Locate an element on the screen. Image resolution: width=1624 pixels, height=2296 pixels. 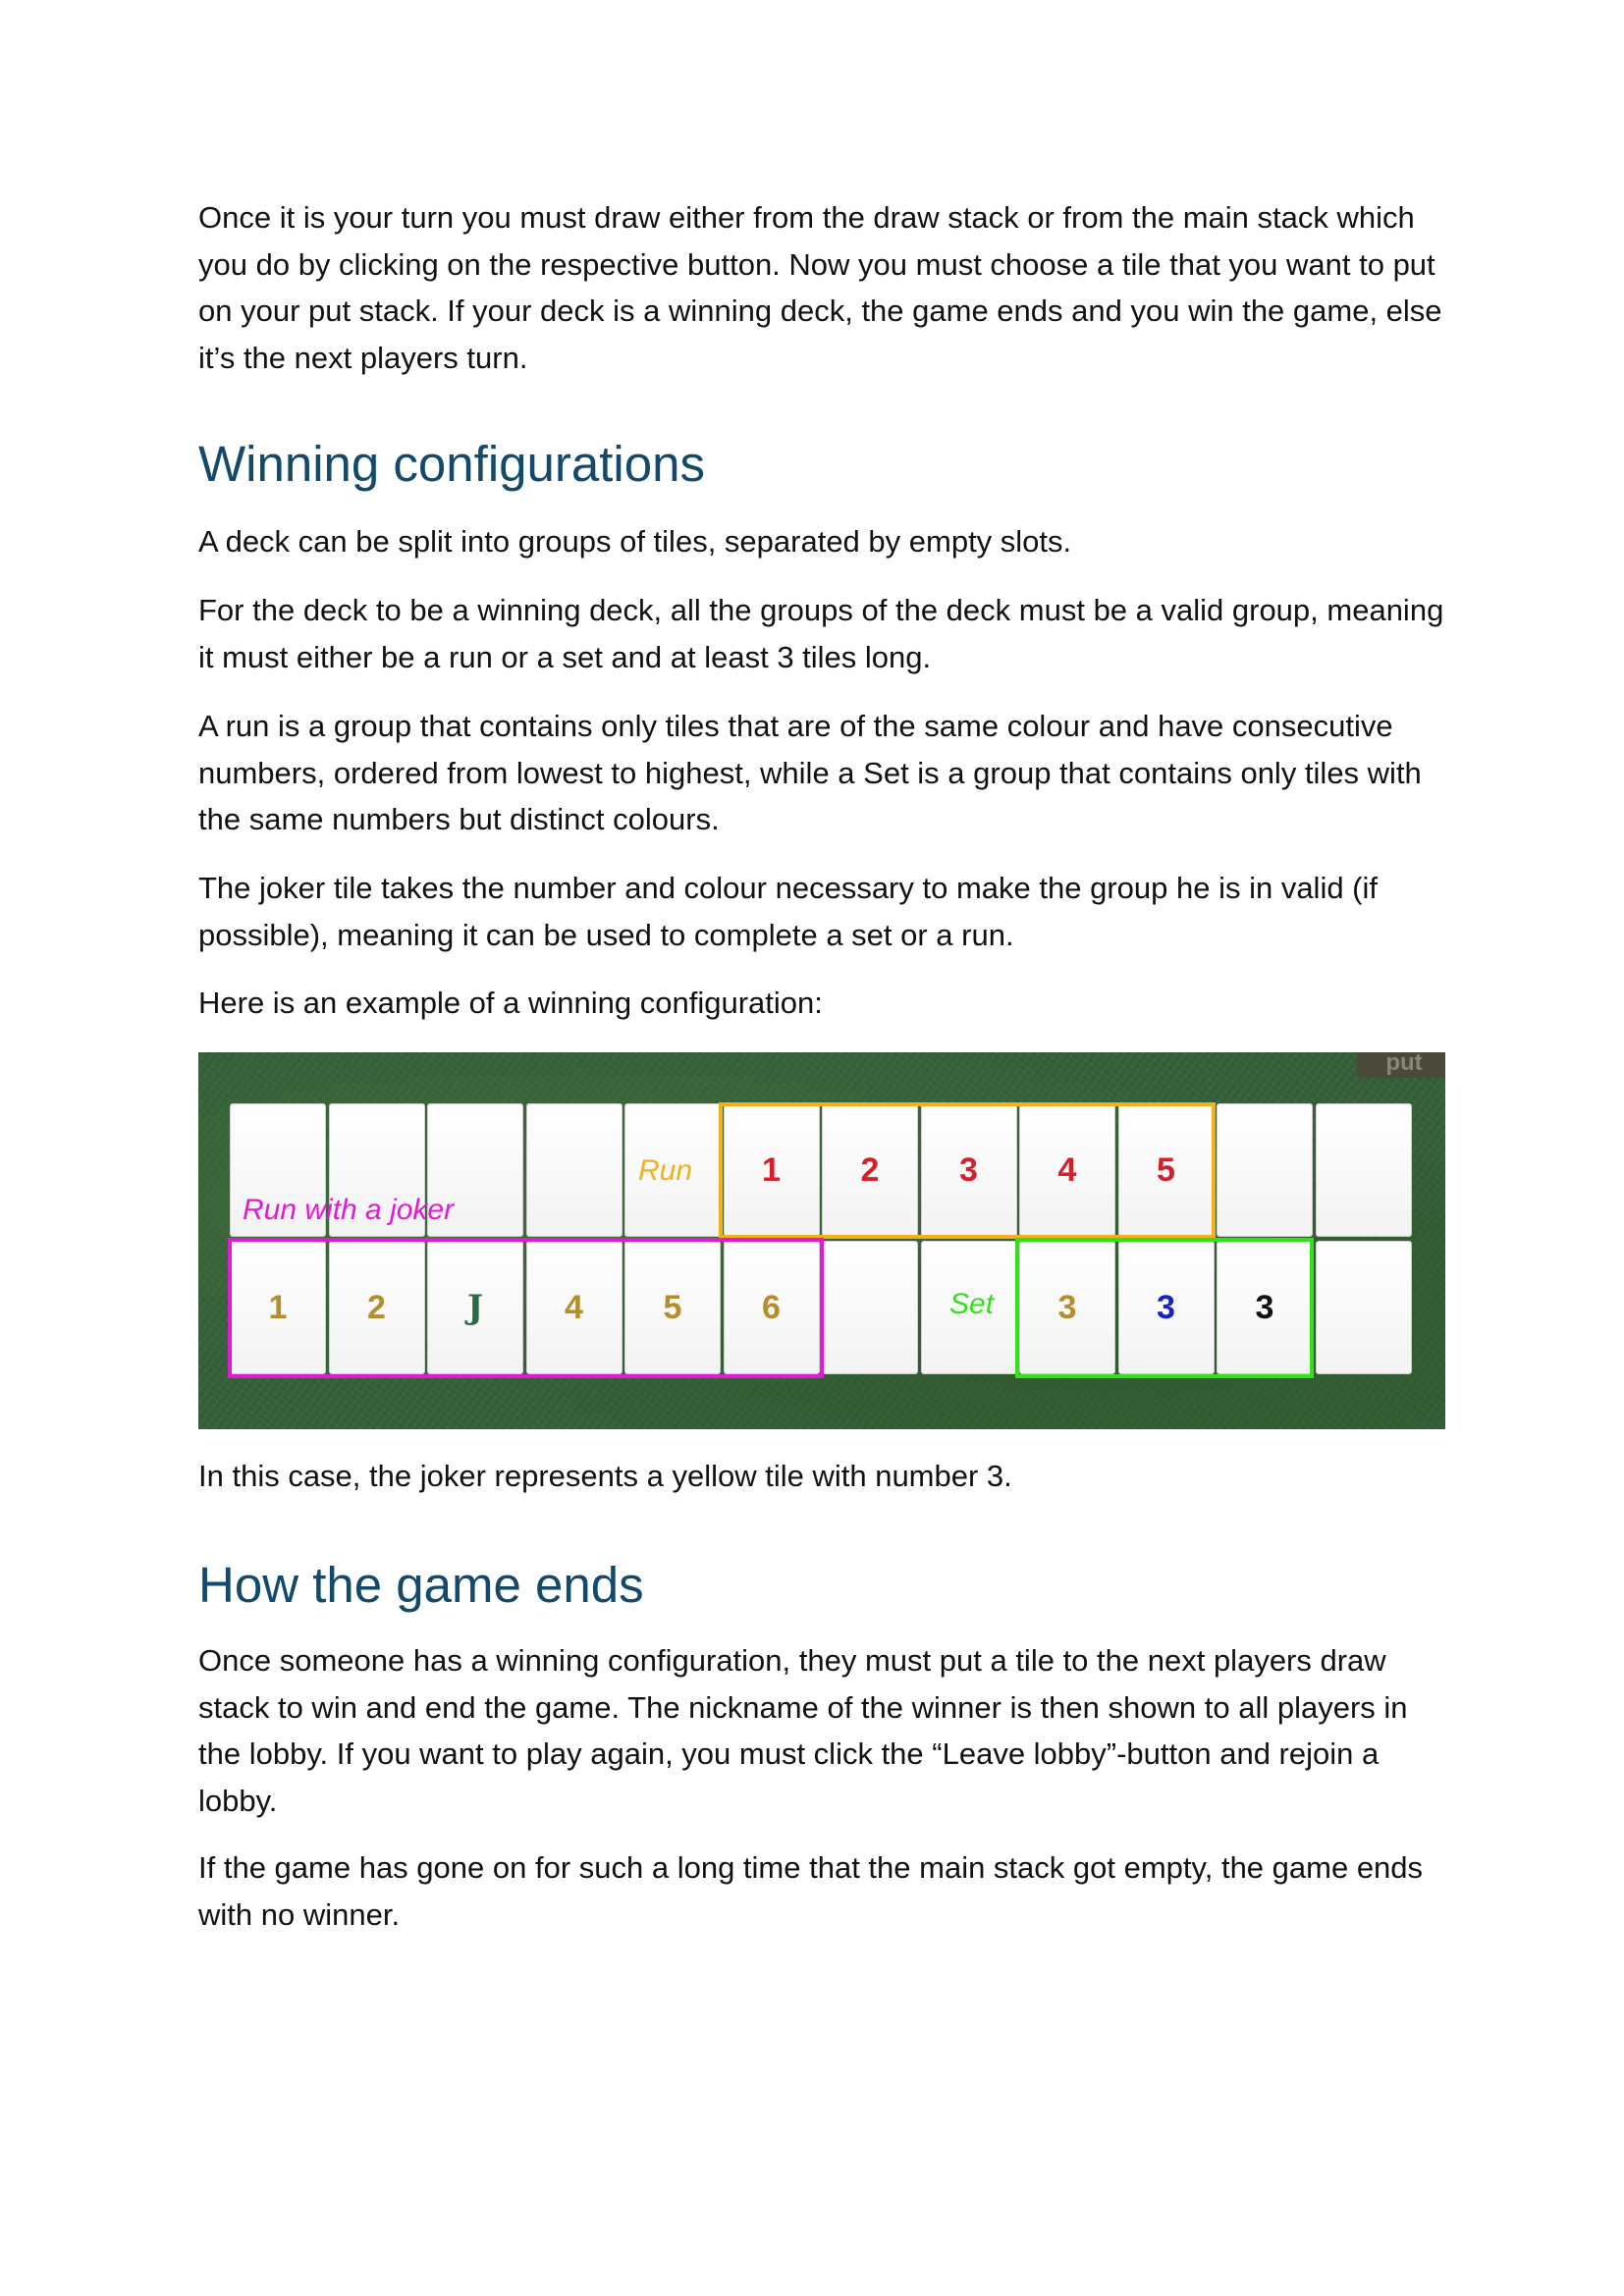
heading-winning-configurations: Winning configurations is located at coordinates (451, 464).